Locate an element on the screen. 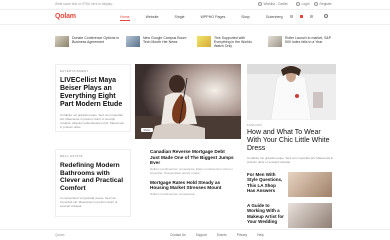 The image size is (390, 240). nav-gutenberg: Gutenberg is located at coordinates (274, 18).